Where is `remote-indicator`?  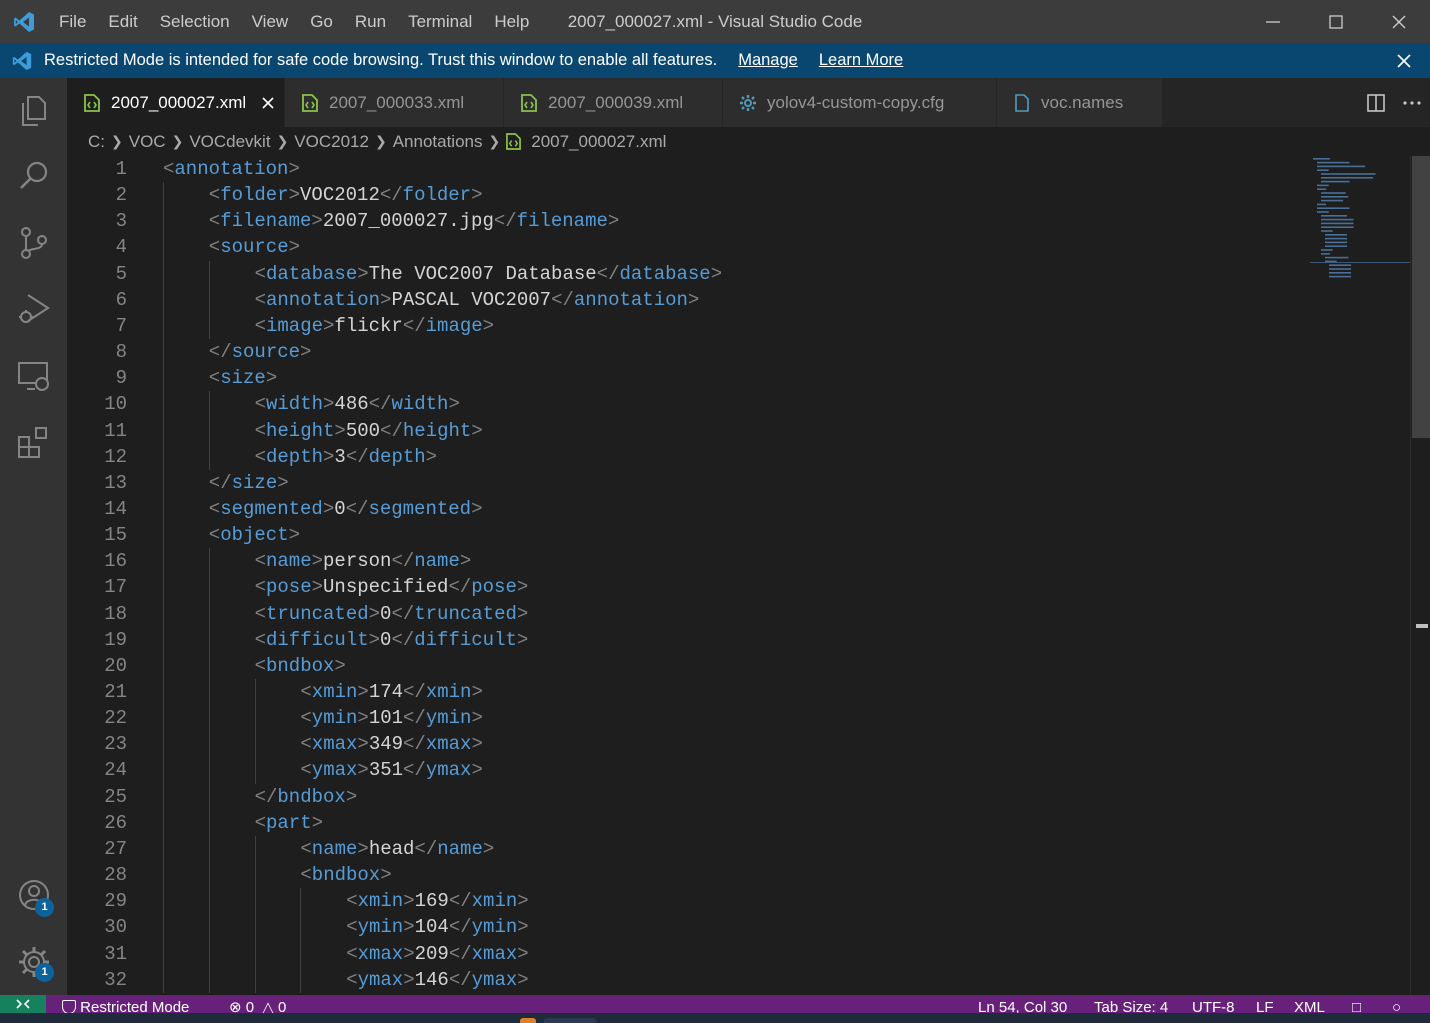
remote-indicator is located at coordinates (23, 1004).